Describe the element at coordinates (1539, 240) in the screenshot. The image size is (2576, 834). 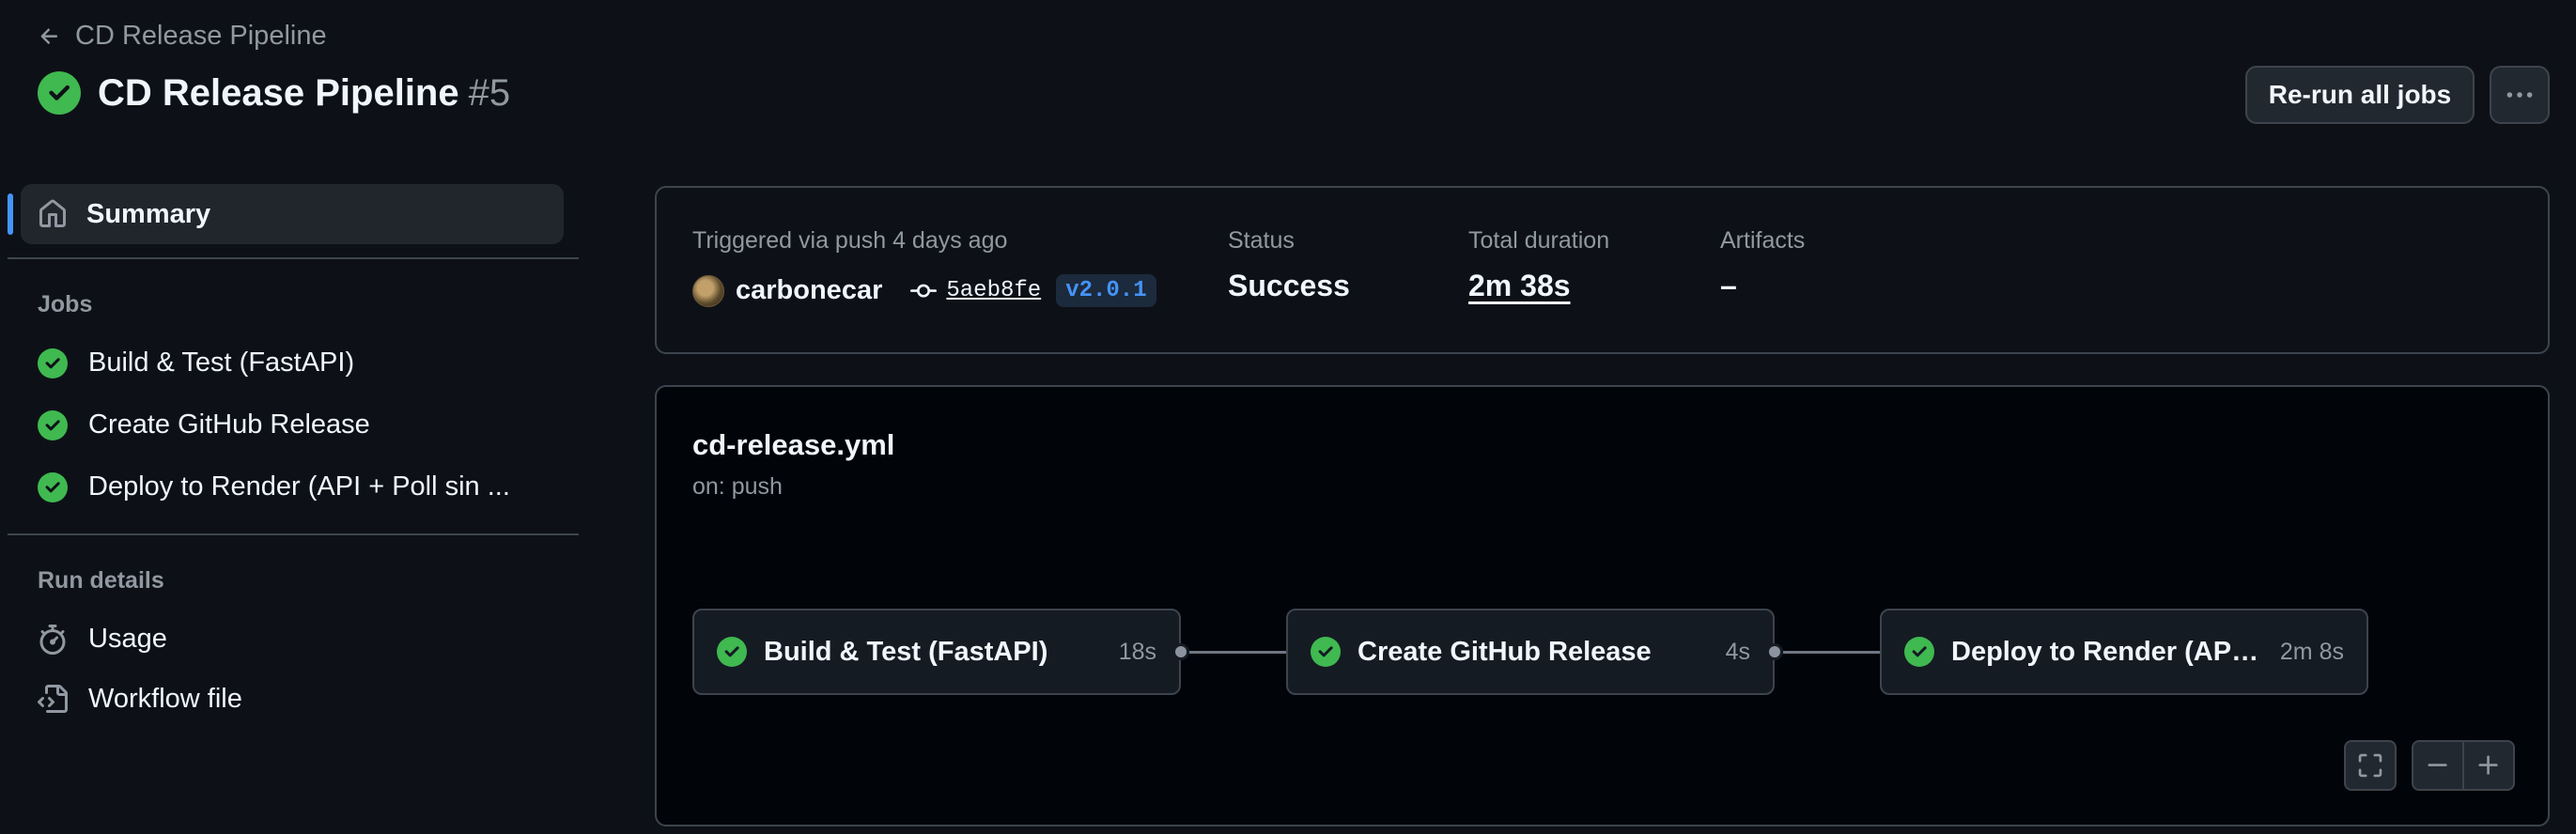
I see `duration-label: Total duration` at that location.